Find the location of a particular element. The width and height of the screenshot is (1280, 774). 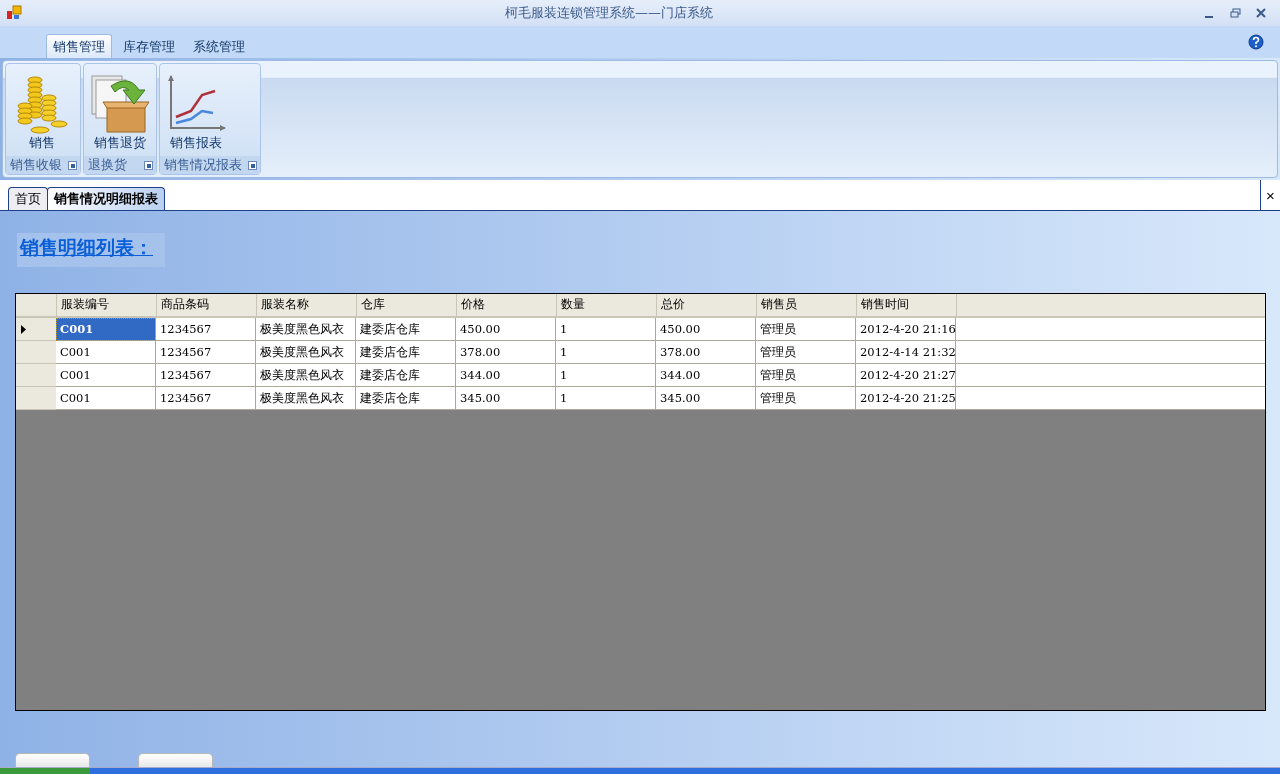

table-cell: 1 is located at coordinates (606, 398).